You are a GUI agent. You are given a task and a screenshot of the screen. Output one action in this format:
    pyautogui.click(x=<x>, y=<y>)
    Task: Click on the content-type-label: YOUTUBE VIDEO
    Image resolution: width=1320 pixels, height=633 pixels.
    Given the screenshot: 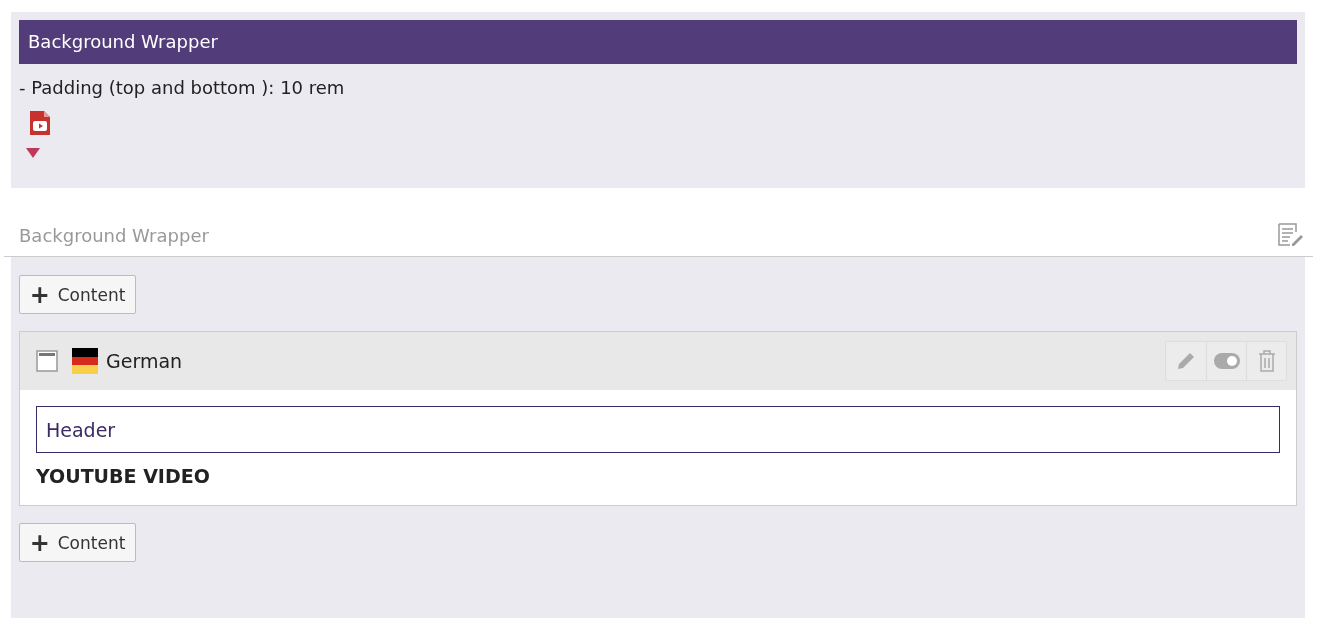 What is the action you would take?
    pyautogui.click(x=123, y=476)
    